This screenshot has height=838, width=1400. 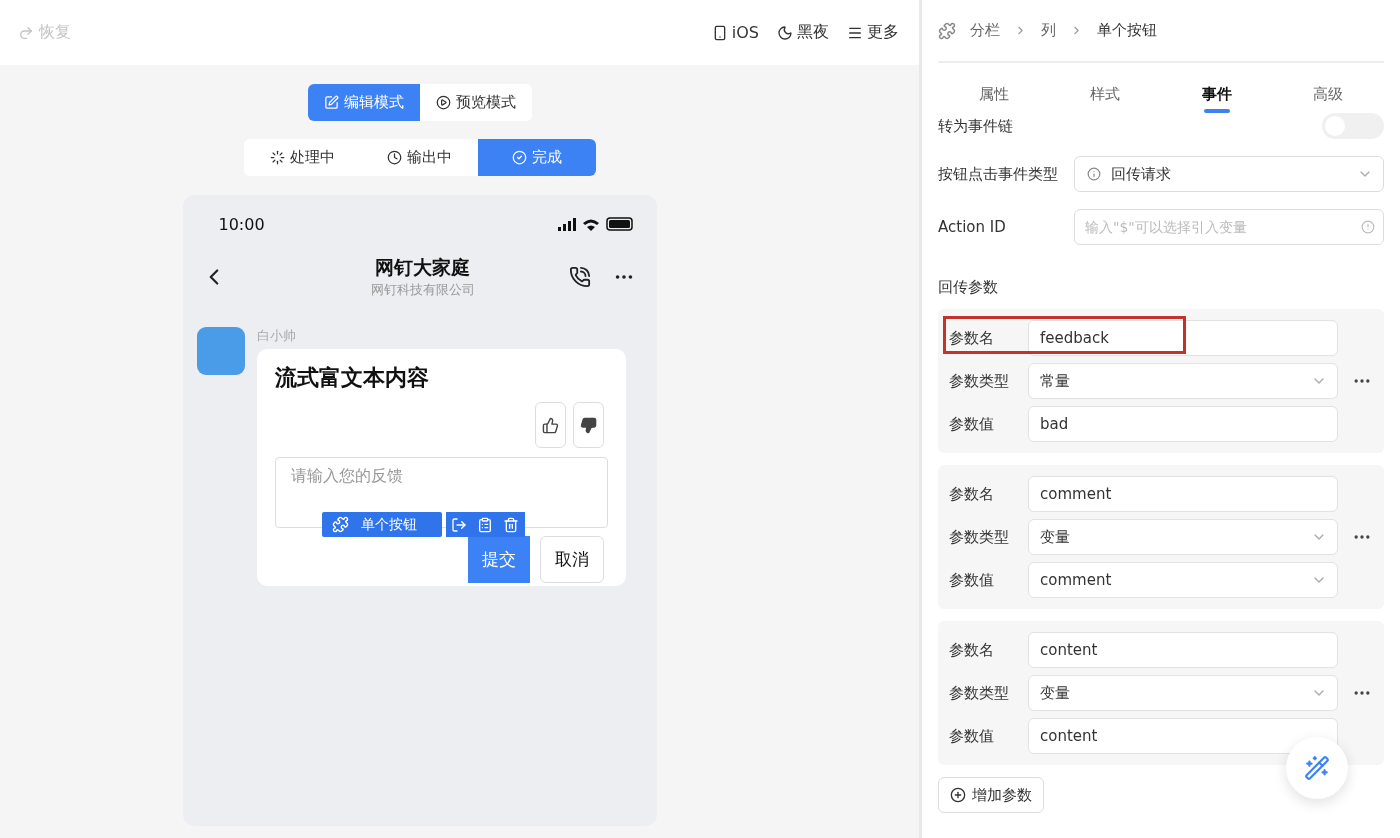 What do you see at coordinates (985, 30) in the screenshot?
I see `breadcrumb-item: 分栏` at bounding box center [985, 30].